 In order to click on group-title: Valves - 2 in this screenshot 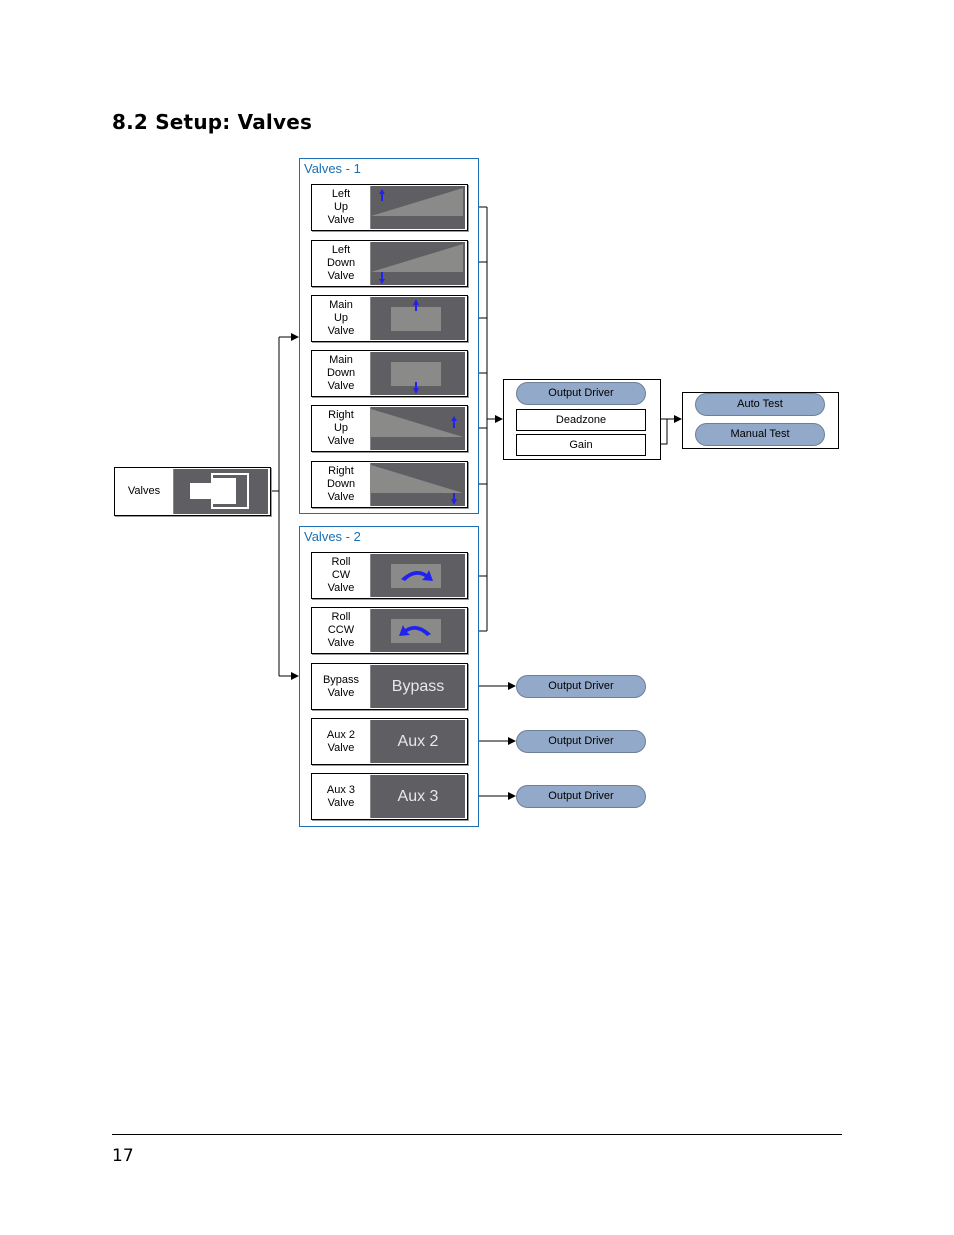, I will do `click(332, 536)`.